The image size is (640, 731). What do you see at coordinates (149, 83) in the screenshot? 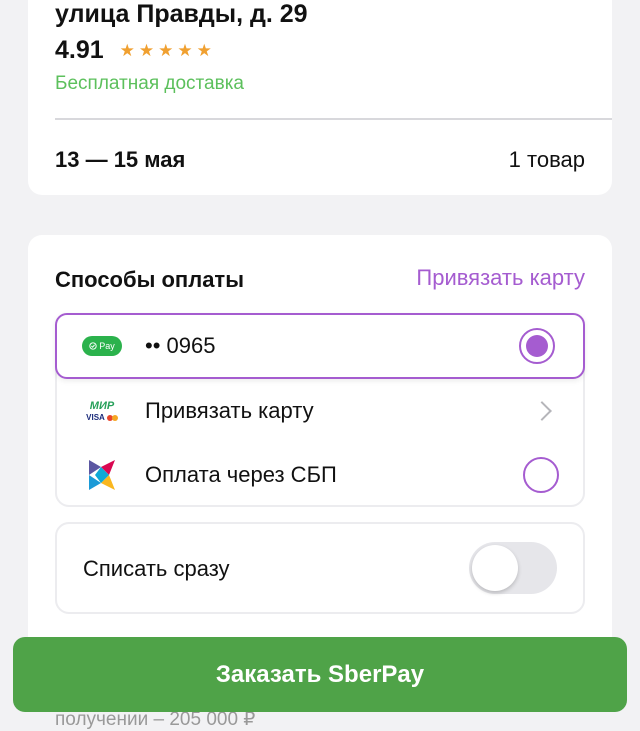
I see `free-delivery-label: Бесплатная доставка` at bounding box center [149, 83].